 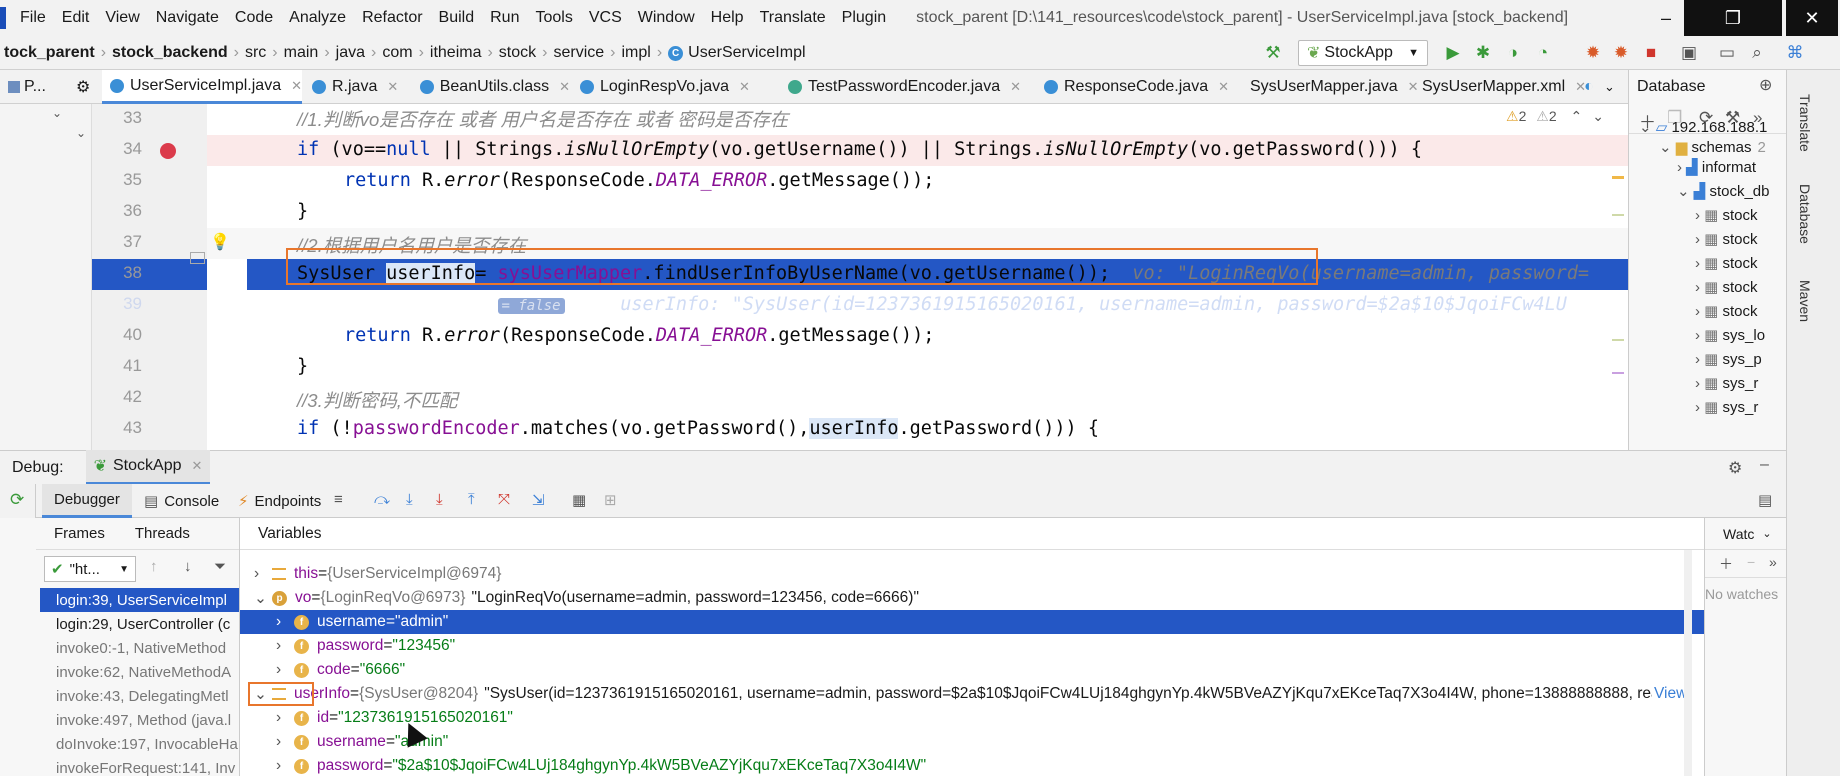 What do you see at coordinates (1766, 533) in the screenshot?
I see `chevron-down-icon: ⌄` at bounding box center [1766, 533].